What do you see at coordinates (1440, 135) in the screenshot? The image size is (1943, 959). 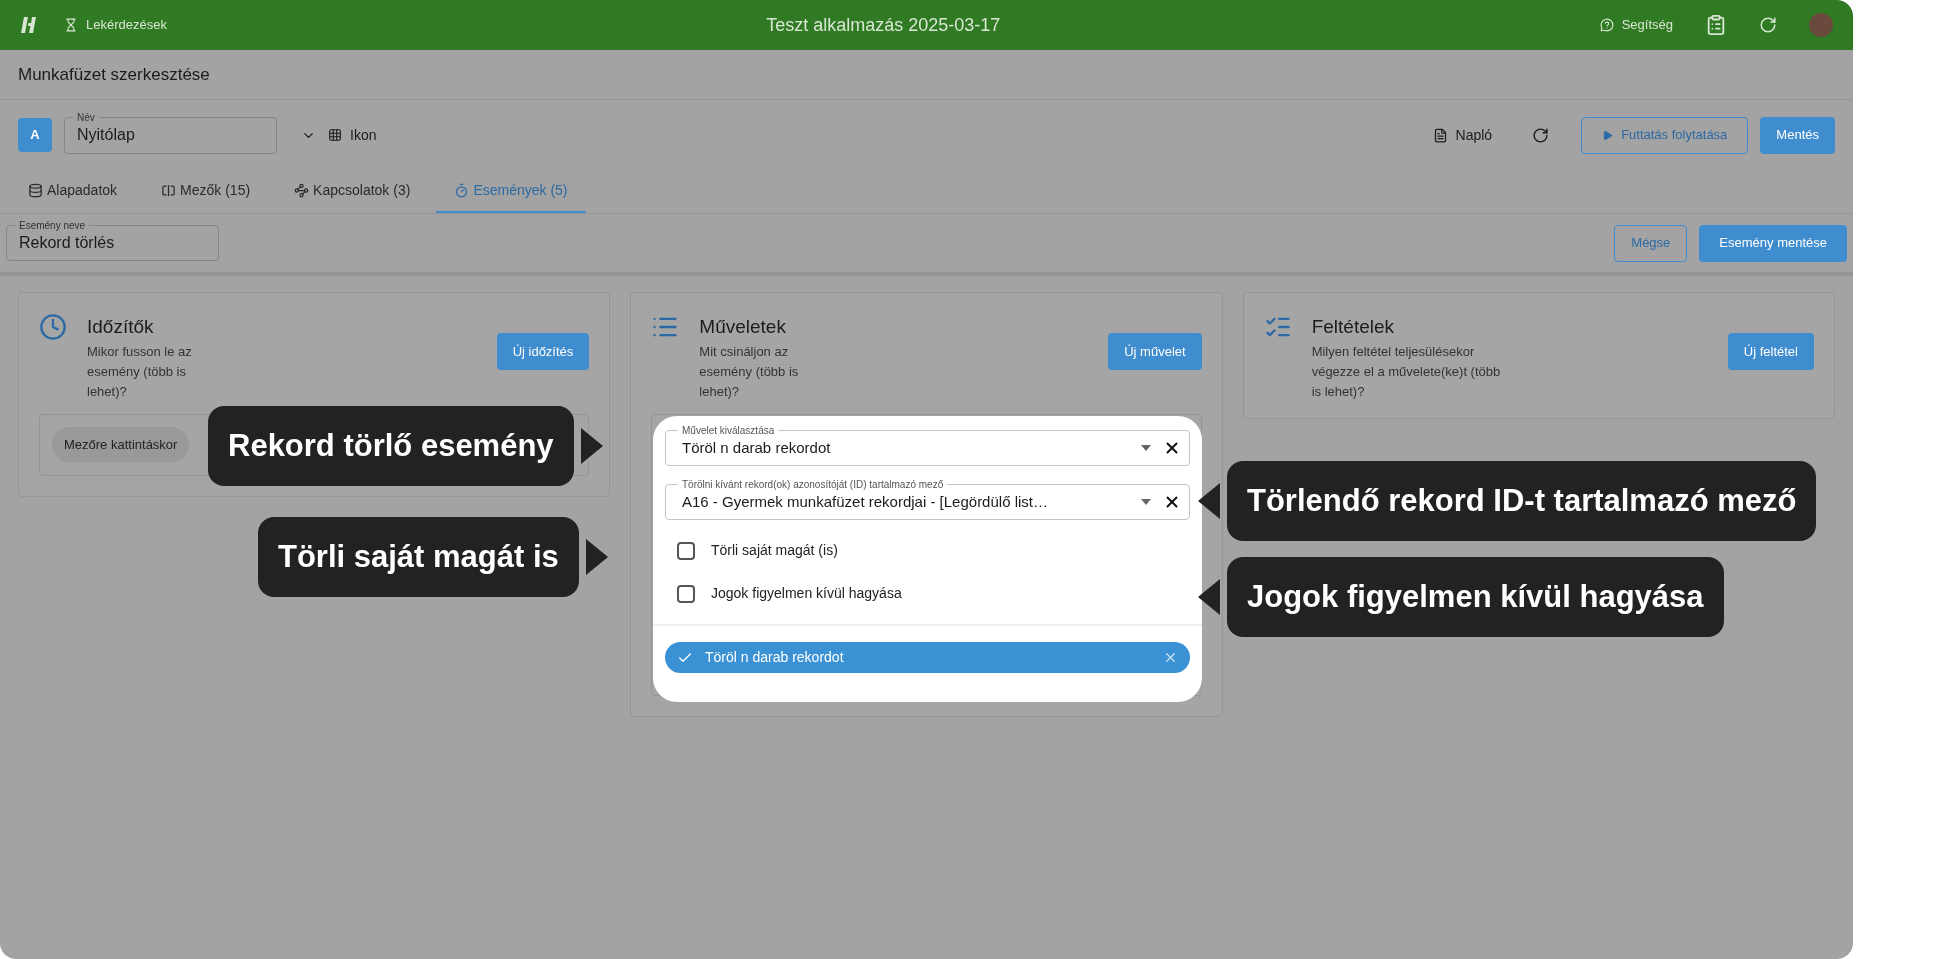 I see `log-icon` at bounding box center [1440, 135].